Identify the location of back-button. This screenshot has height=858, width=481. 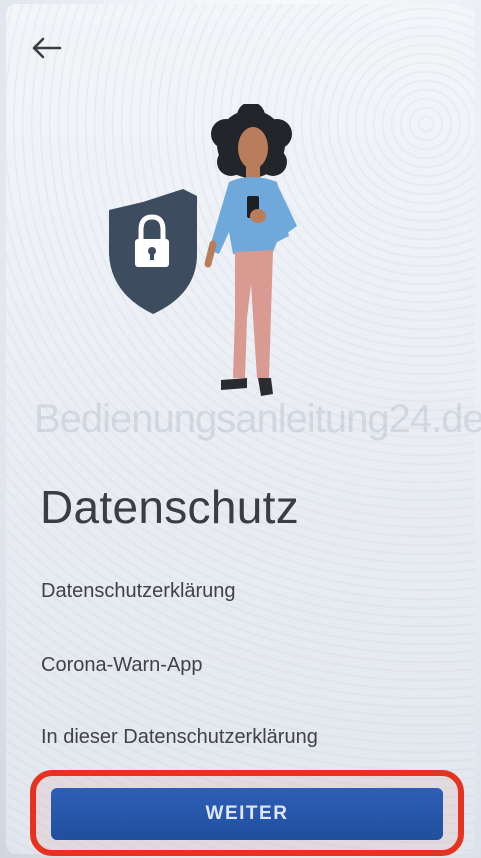
(46, 48).